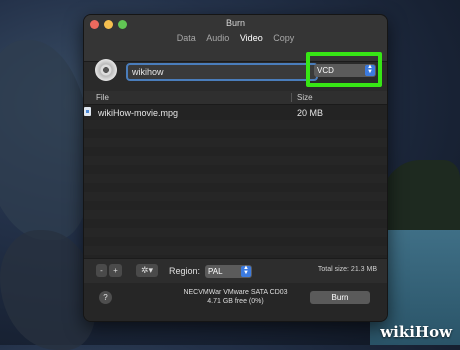 This screenshot has height=350, width=460. What do you see at coordinates (228, 271) in the screenshot?
I see `region-select: PAL ▲ ▼` at bounding box center [228, 271].